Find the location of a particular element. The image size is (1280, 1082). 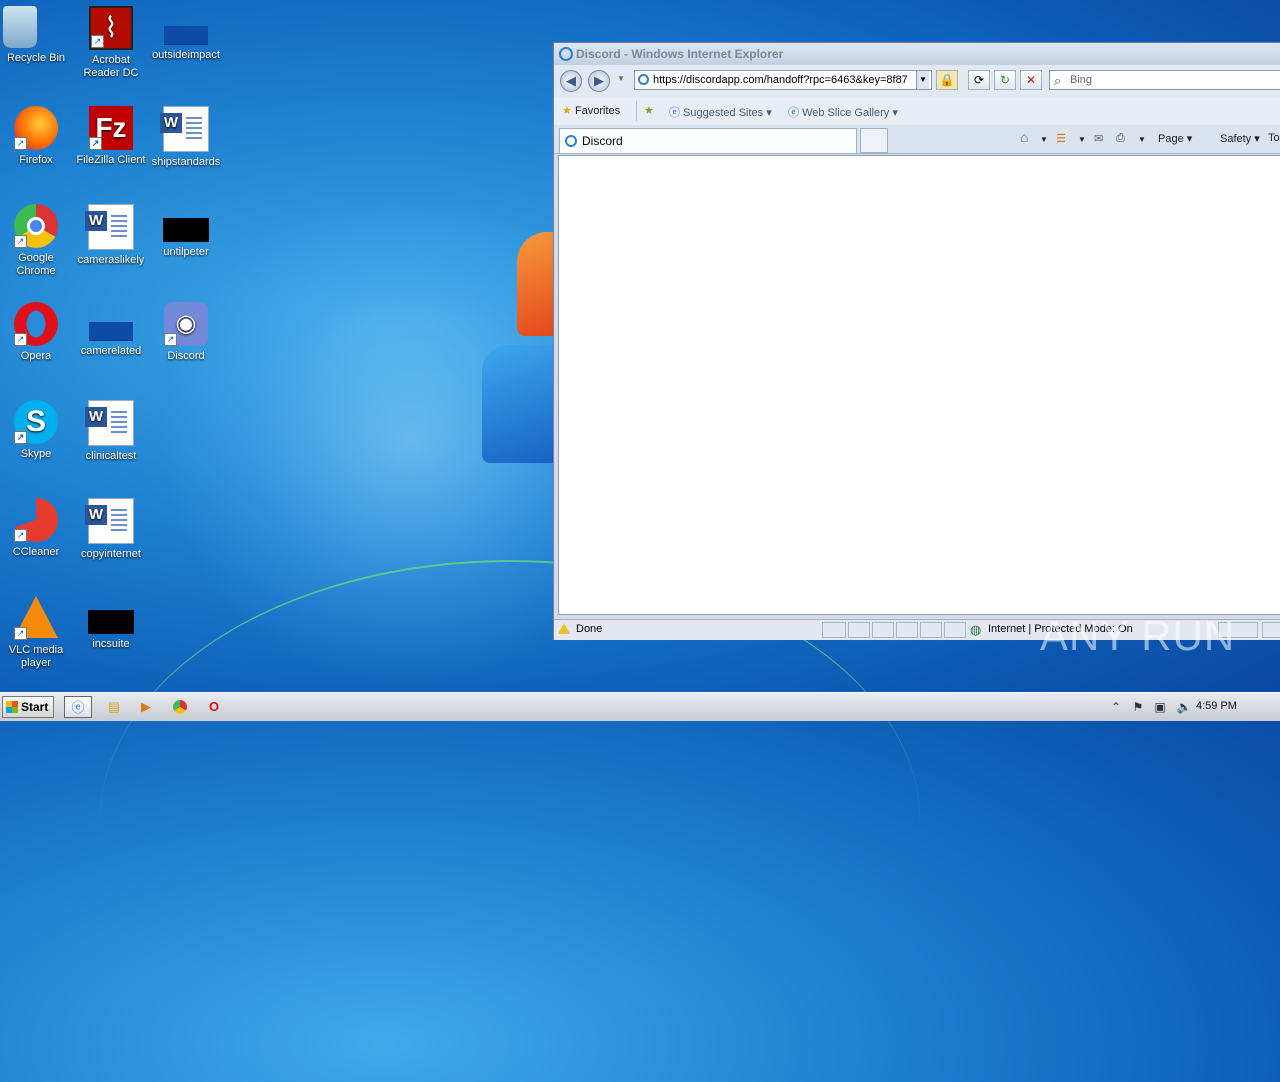

address-dropdown-button: ▼ is located at coordinates (922, 80).